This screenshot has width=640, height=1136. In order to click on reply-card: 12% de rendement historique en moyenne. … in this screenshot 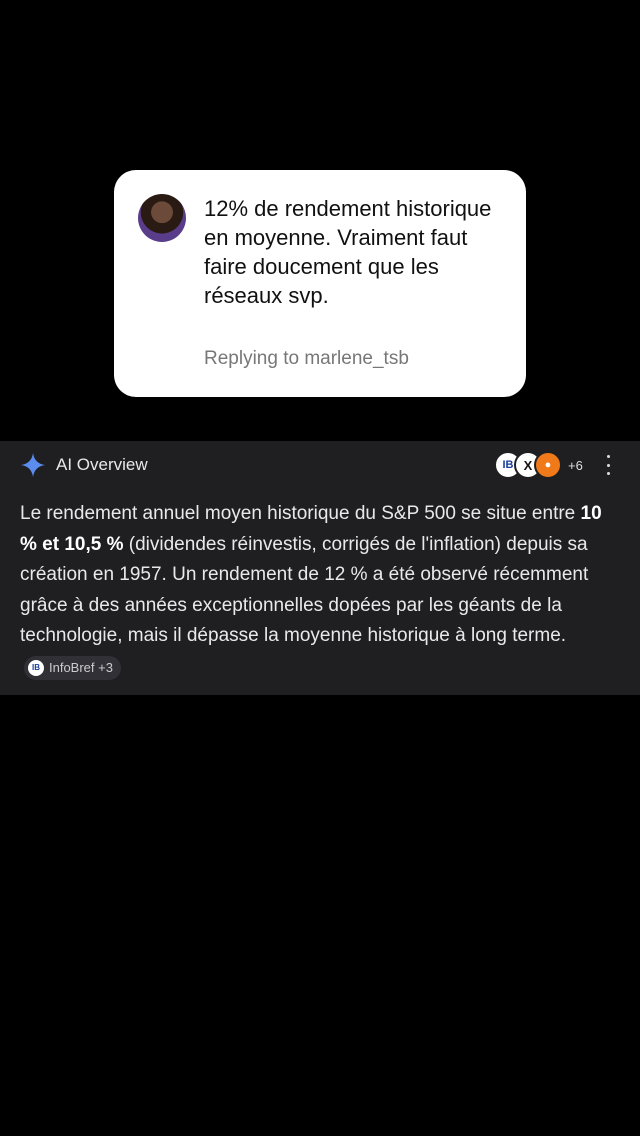, I will do `click(320, 283)`.